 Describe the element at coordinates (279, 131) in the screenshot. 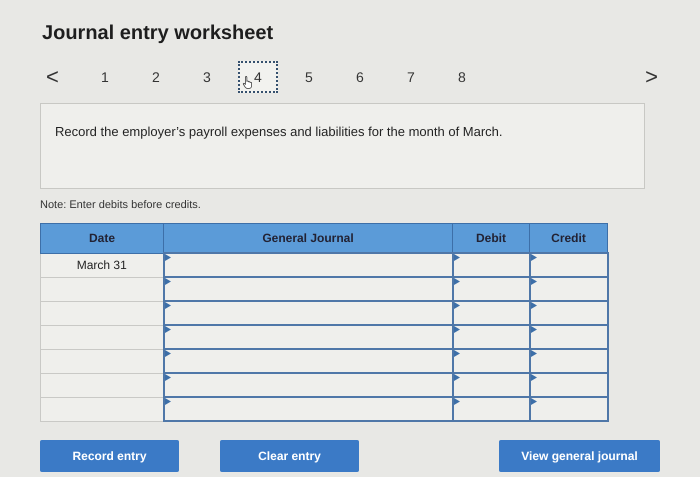

I see `instruction-text: Record the employer’s payroll expenses and liabilities for the month of March.` at that location.